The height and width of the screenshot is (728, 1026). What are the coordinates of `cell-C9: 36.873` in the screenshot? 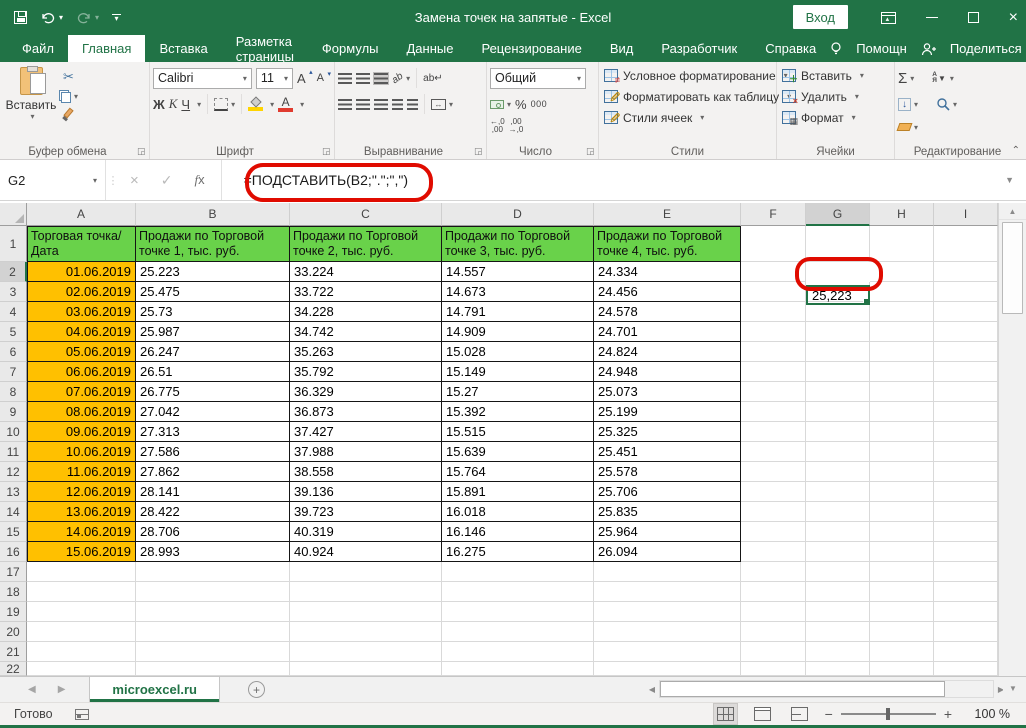 It's located at (366, 412).